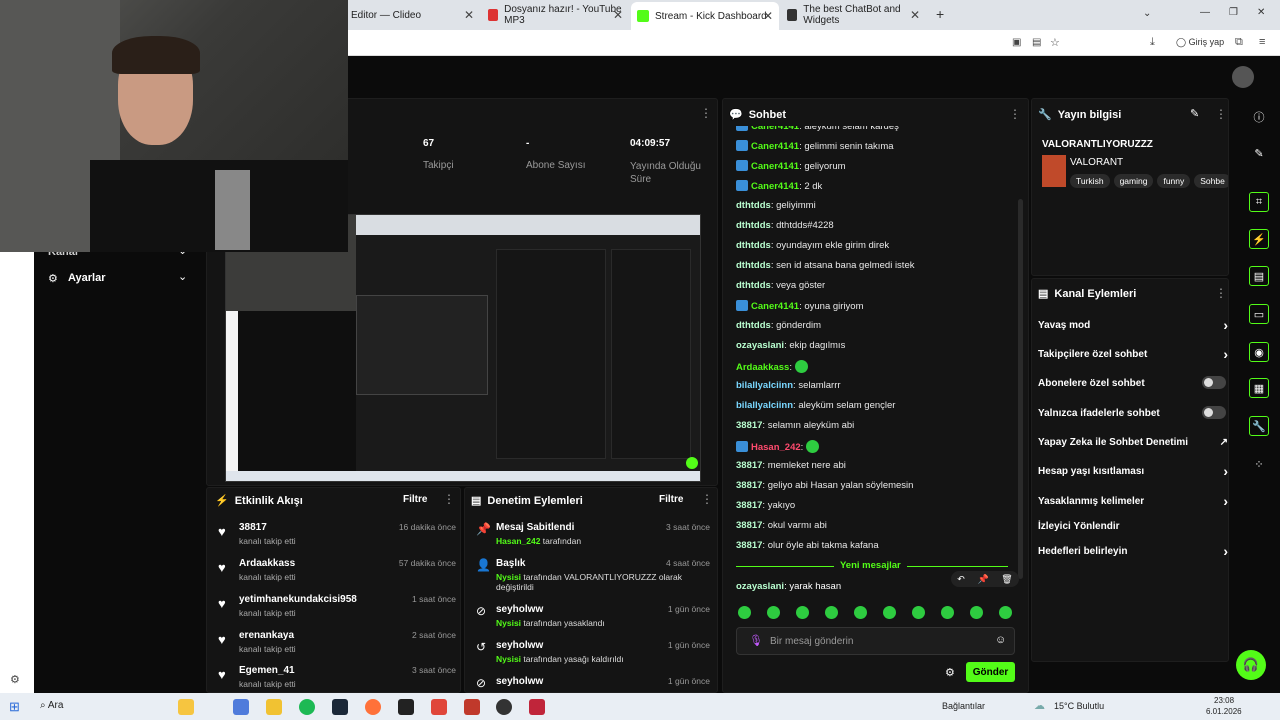  Describe the element at coordinates (762, 367) in the screenshot. I see `chat-username: Ardaakkass` at that location.